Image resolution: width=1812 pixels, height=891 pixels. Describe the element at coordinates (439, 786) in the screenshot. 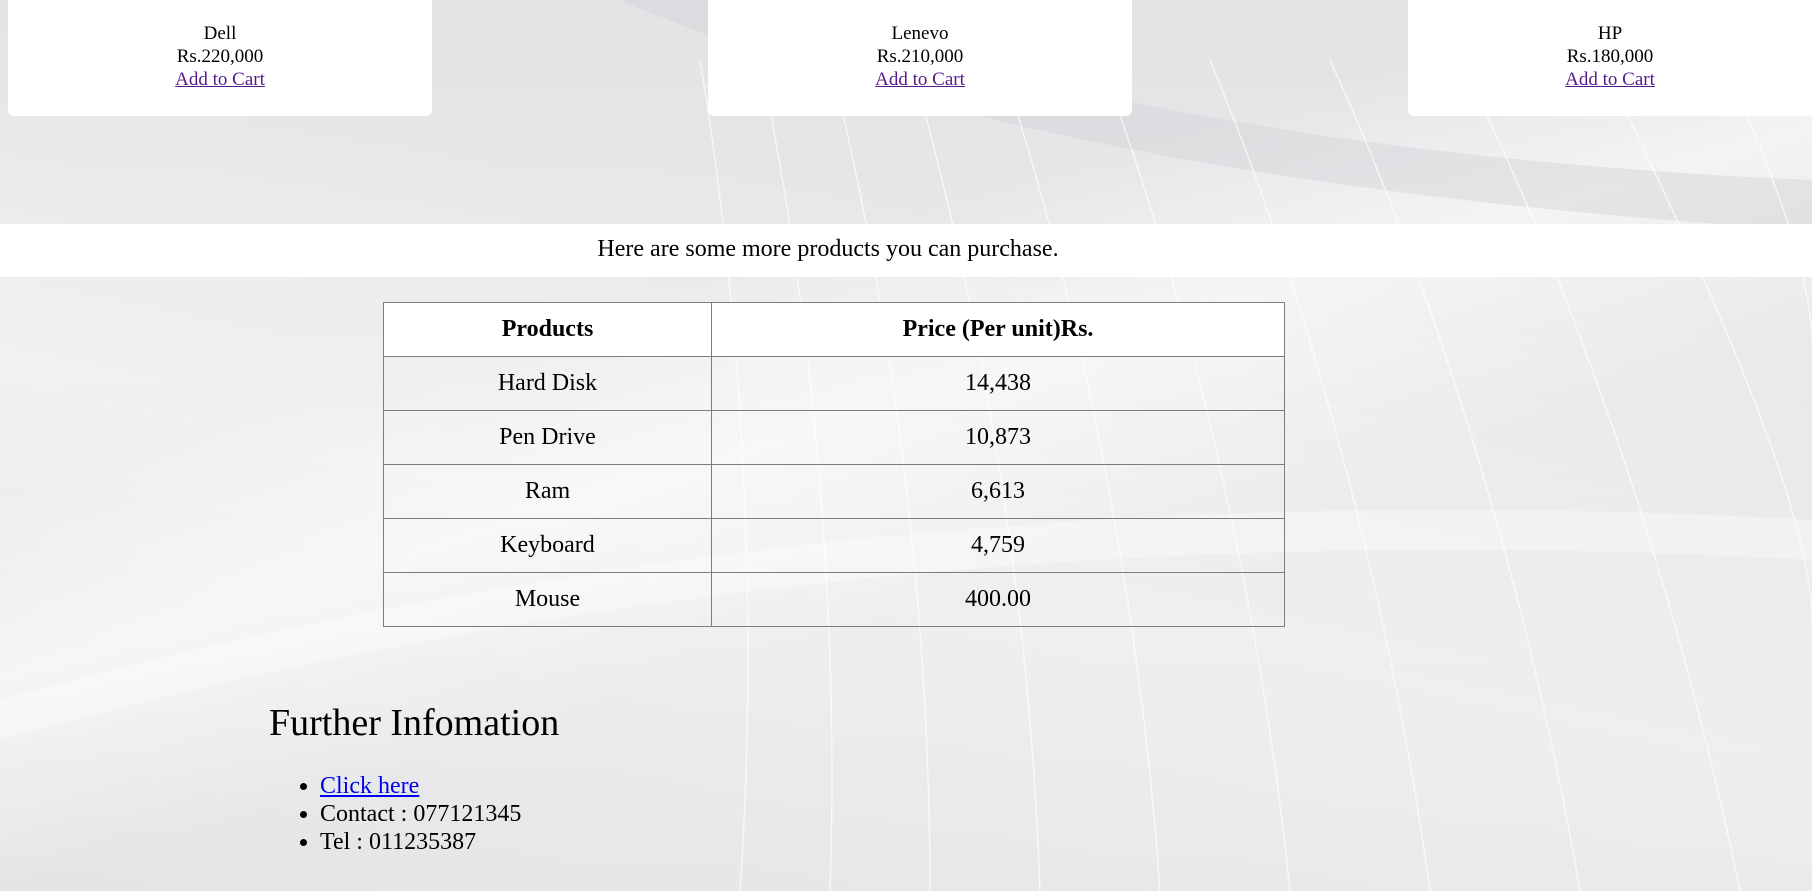

I see `list-item: Click here` at that location.